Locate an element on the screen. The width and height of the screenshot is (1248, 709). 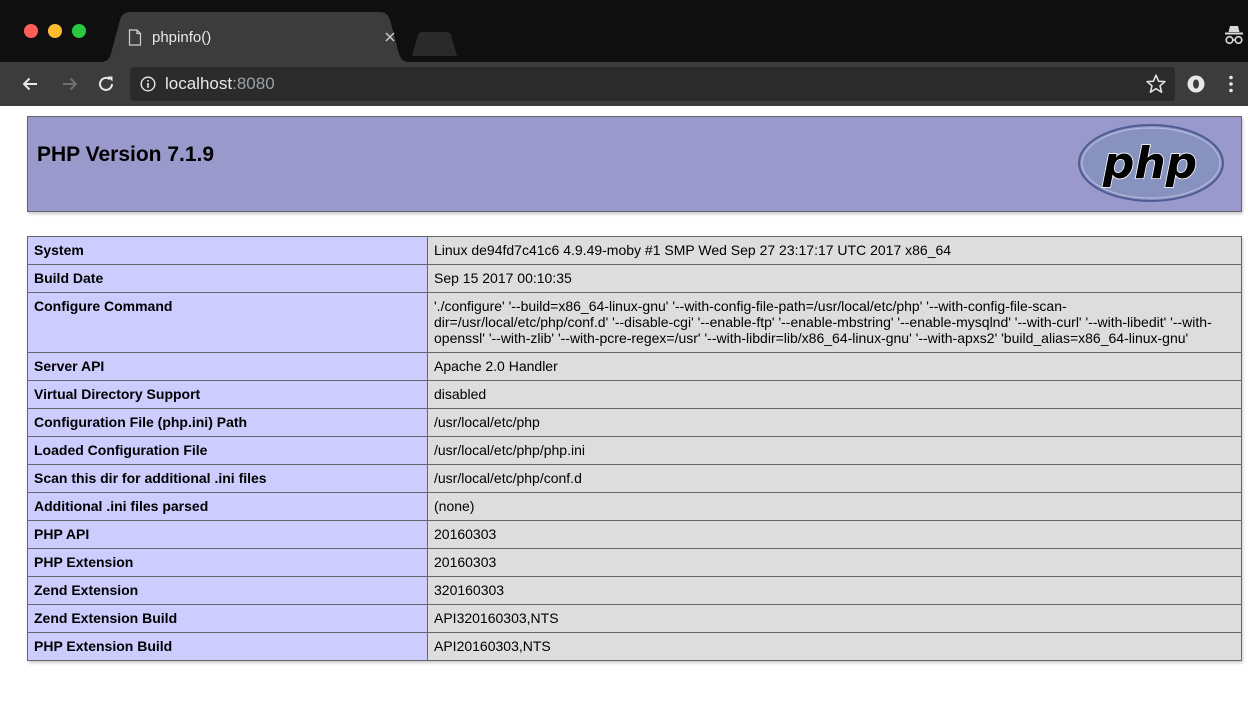
info-key-cell: Build Date is located at coordinates (227, 278).